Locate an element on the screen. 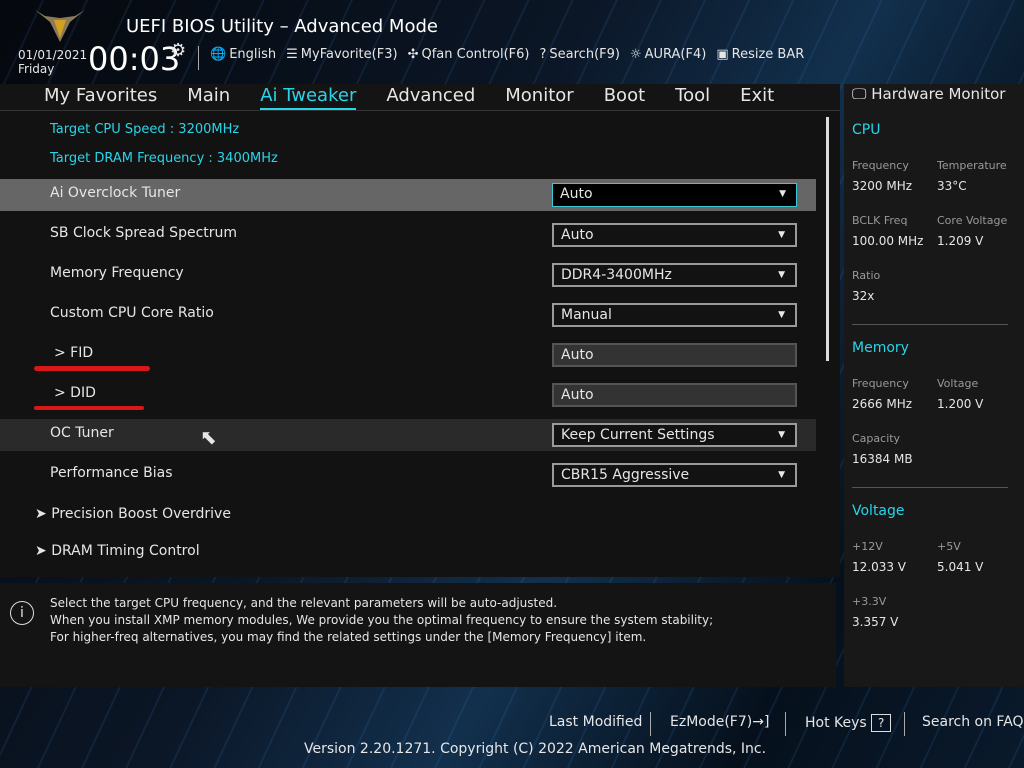  date: 01/01/2021 is located at coordinates (53, 55).